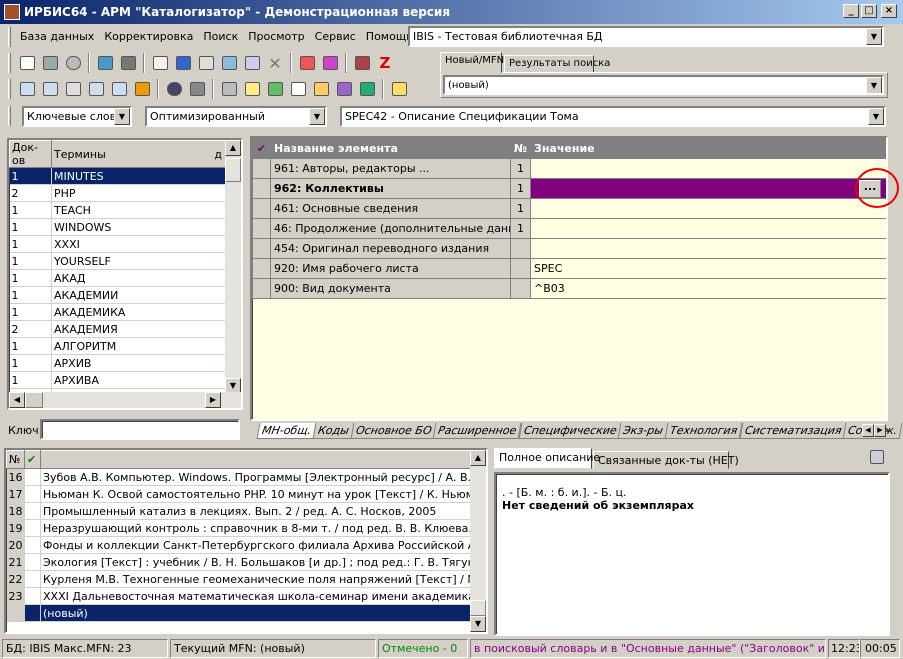  What do you see at coordinates (34, 400) in the screenshot?
I see `hscroll-thumb` at bounding box center [34, 400].